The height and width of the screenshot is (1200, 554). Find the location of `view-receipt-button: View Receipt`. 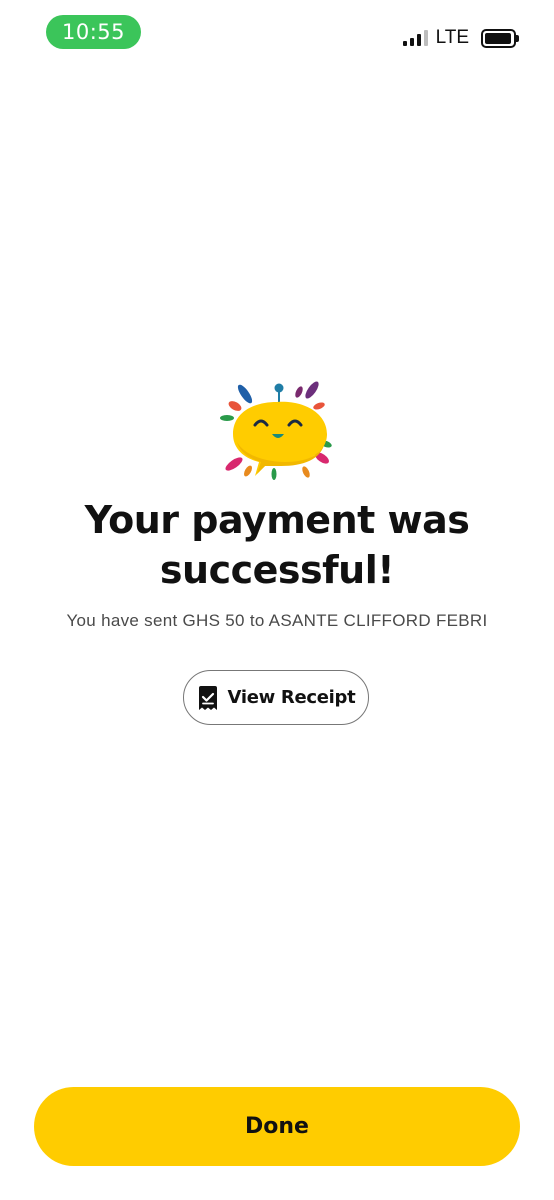

view-receipt-button: View Receipt is located at coordinates (276, 697).